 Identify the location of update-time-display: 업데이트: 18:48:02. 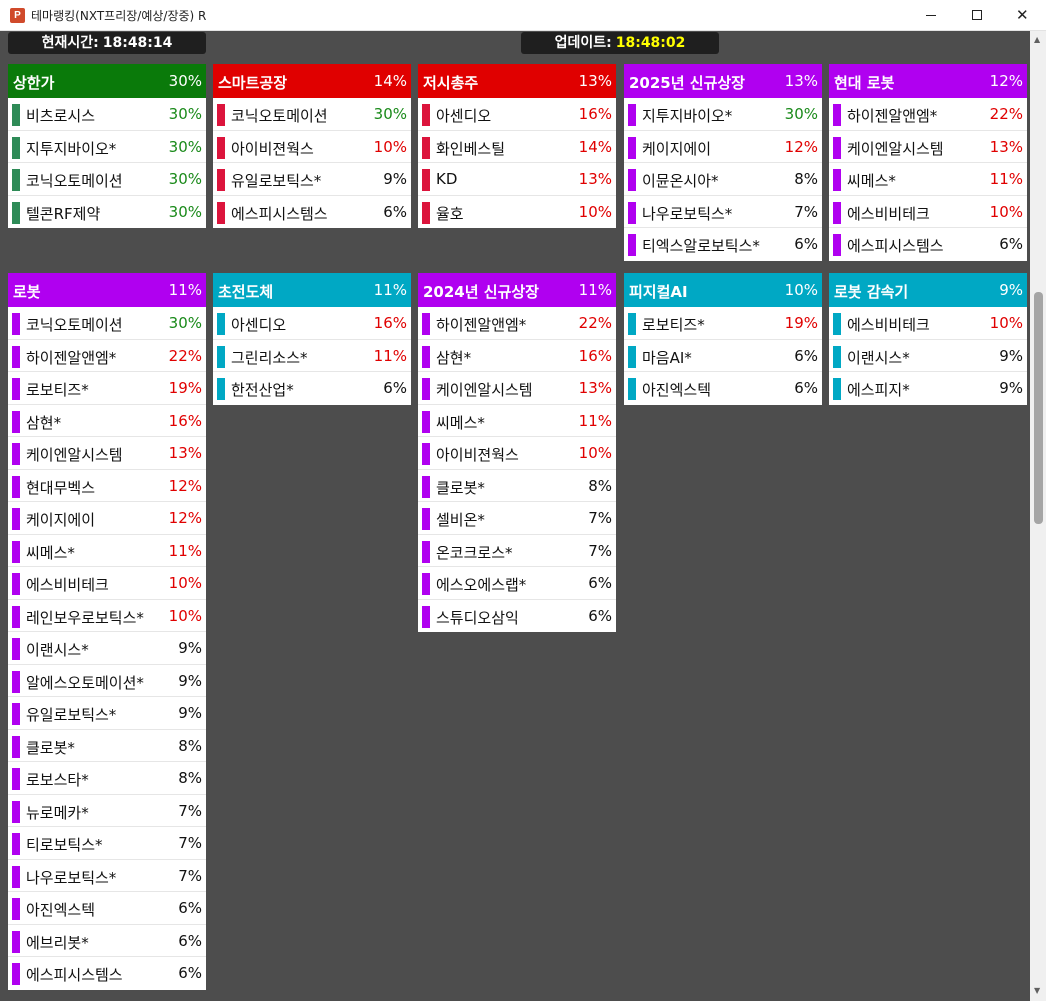
(620, 43).